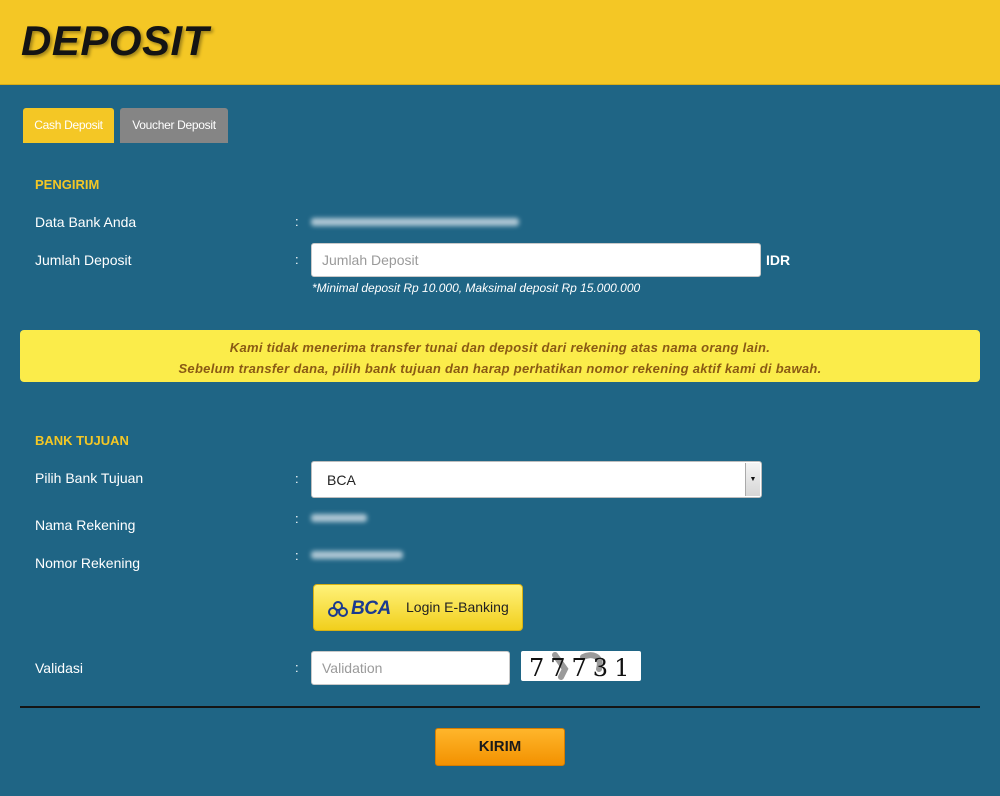  What do you see at coordinates (500, 747) in the screenshot?
I see `kirim-button: KIRIM` at bounding box center [500, 747].